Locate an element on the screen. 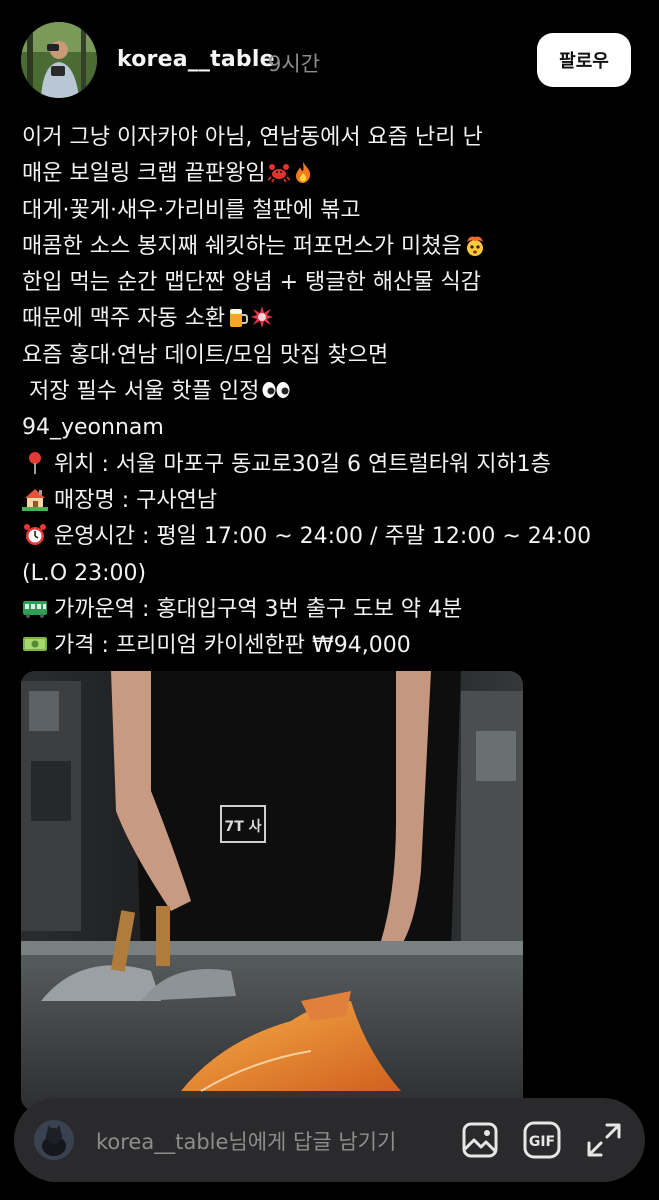 This screenshot has height=1200, width=659. image-icon is located at coordinates (480, 1140).